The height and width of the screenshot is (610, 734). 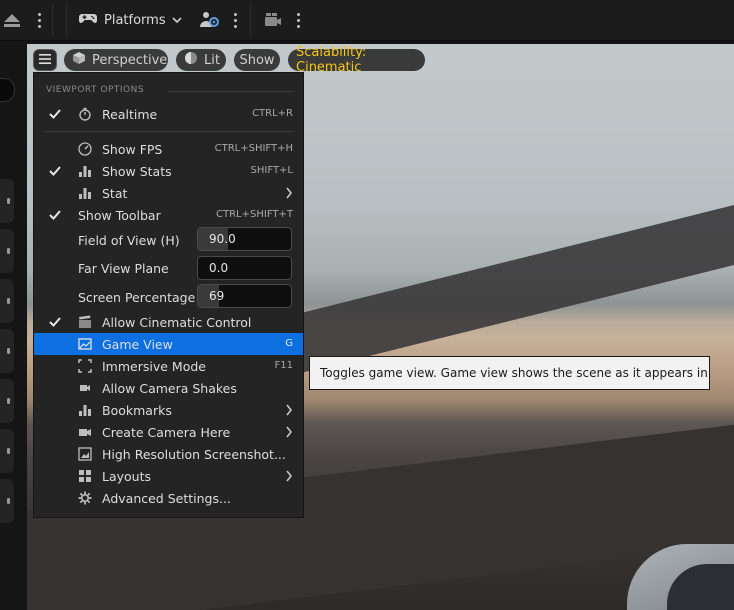 What do you see at coordinates (212, 60) in the screenshot?
I see `lit-label: Lit` at bounding box center [212, 60].